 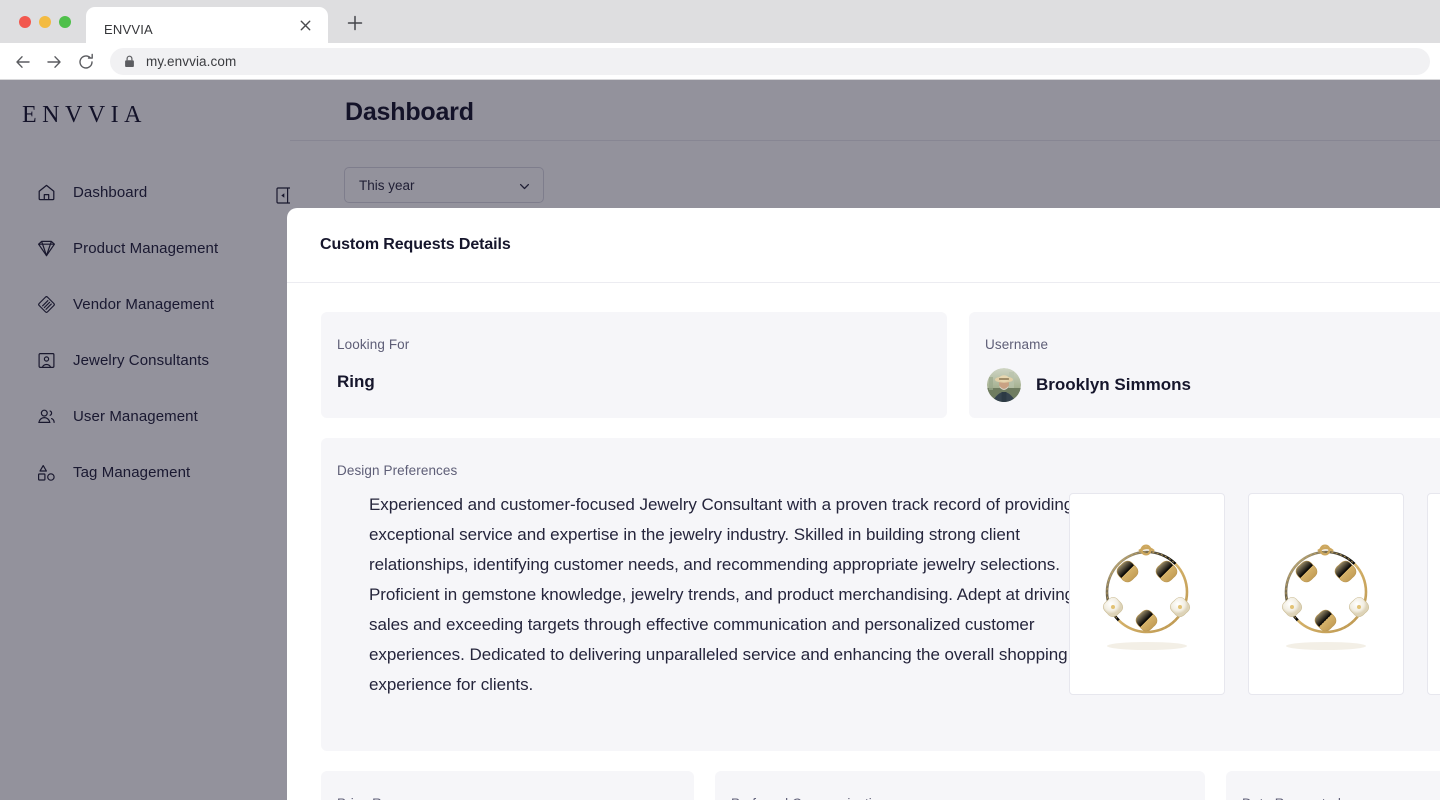 What do you see at coordinates (634, 365) in the screenshot?
I see `looking-for-card: Looking For Ring` at bounding box center [634, 365].